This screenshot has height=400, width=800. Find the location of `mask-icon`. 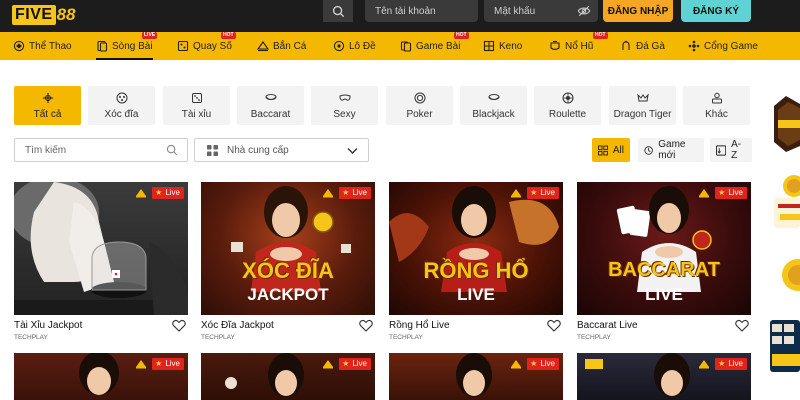

mask-icon is located at coordinates (344, 97).